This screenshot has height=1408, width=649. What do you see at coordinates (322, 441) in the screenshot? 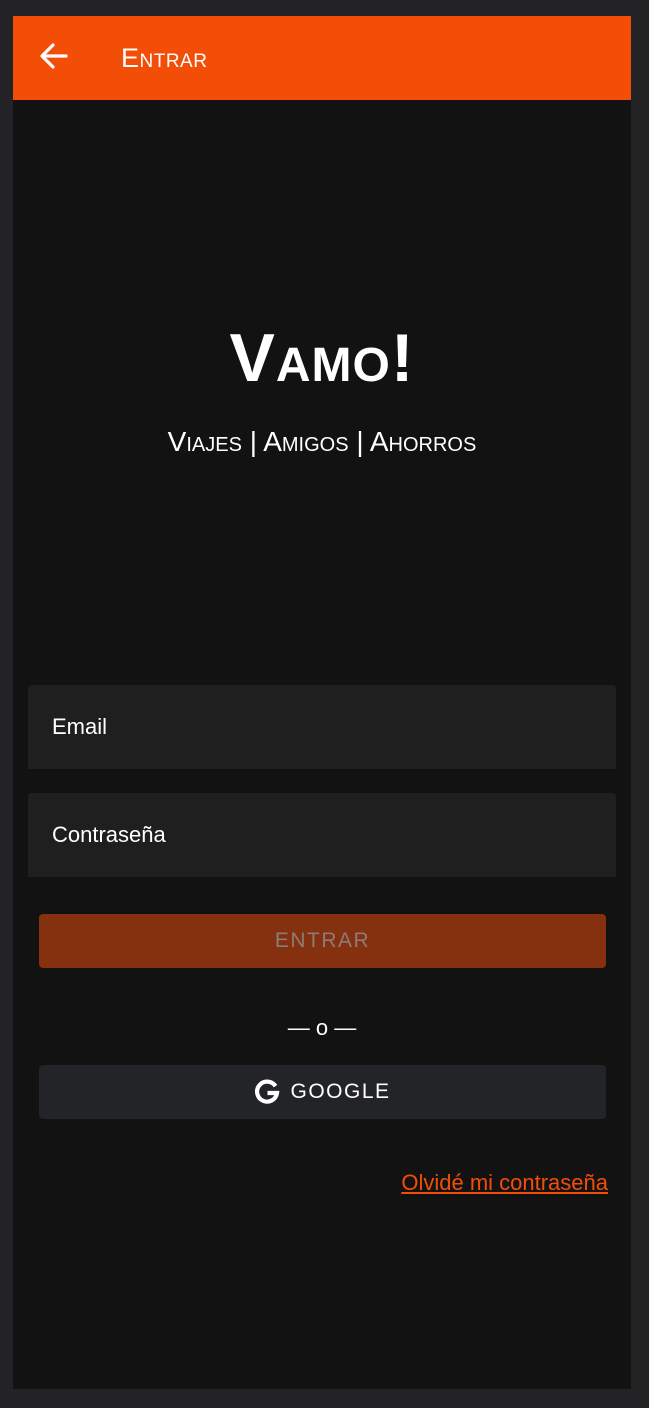
I see `app-tagline: Viajes | Amigos | Ahorros` at bounding box center [322, 441].